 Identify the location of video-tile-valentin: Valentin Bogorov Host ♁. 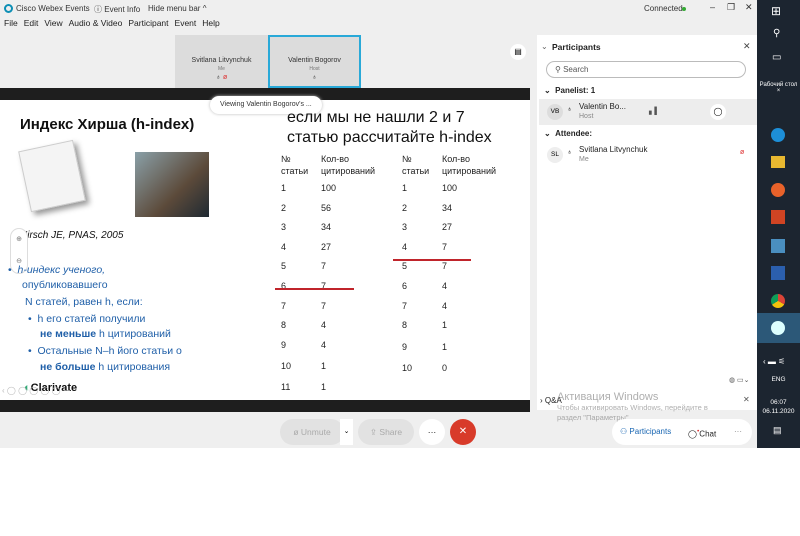
(314, 61).